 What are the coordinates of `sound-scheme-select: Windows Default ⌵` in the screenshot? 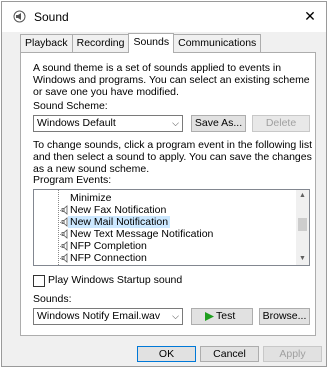 It's located at (108, 123).